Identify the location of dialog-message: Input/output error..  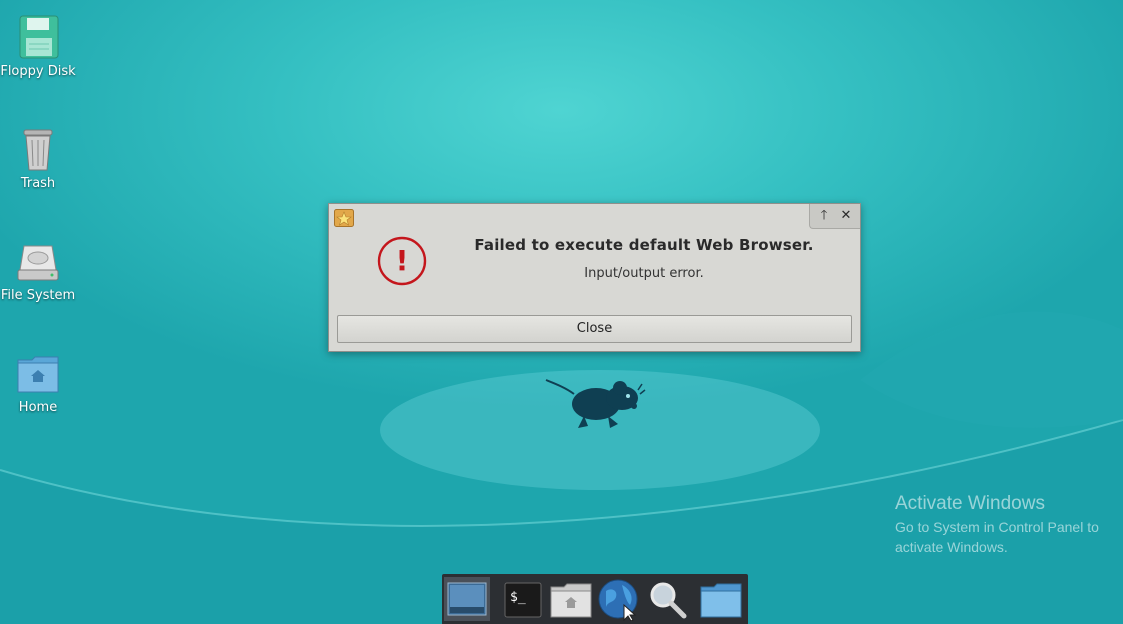
(644, 273).